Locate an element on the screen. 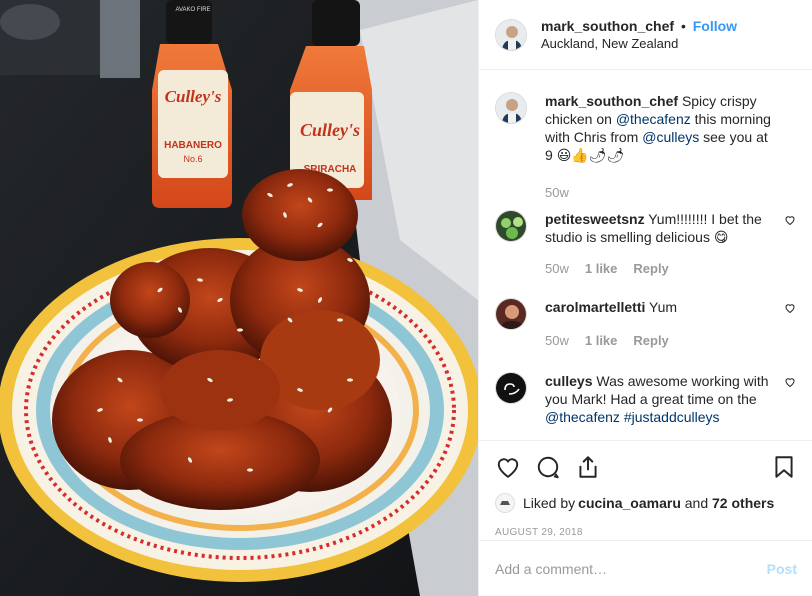 The image size is (812, 596). mention-culleys: @culleys is located at coordinates (670, 137).